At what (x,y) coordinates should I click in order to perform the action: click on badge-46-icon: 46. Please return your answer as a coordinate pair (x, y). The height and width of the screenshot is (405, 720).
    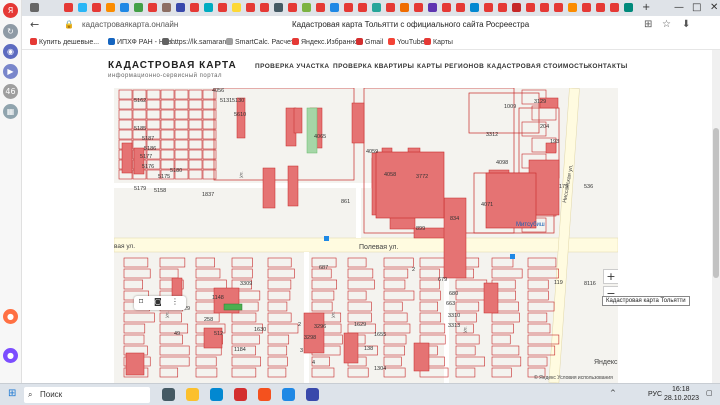
    Looking at the image, I should click on (10, 91).